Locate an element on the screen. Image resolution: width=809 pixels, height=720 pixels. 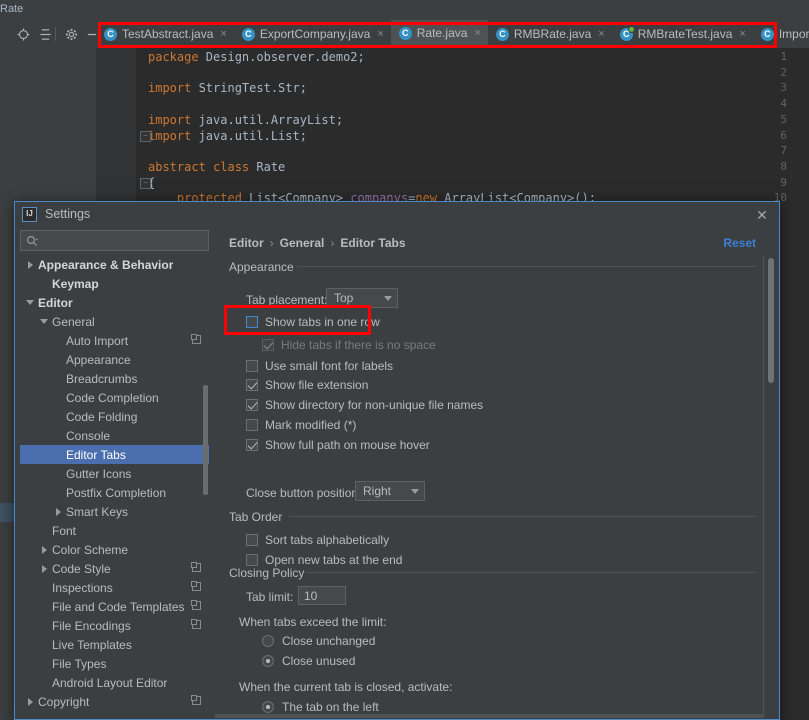
detail-pane-scrollbar-thumb is located at coordinates (771, 320).